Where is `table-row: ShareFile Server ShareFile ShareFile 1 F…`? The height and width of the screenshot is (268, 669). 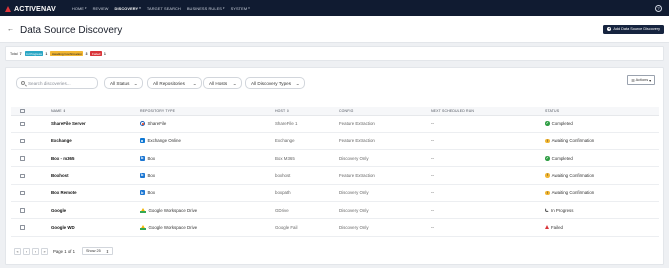
table-row: ShareFile Server ShareFile ShareFile 1 F… is located at coordinates (335, 124).